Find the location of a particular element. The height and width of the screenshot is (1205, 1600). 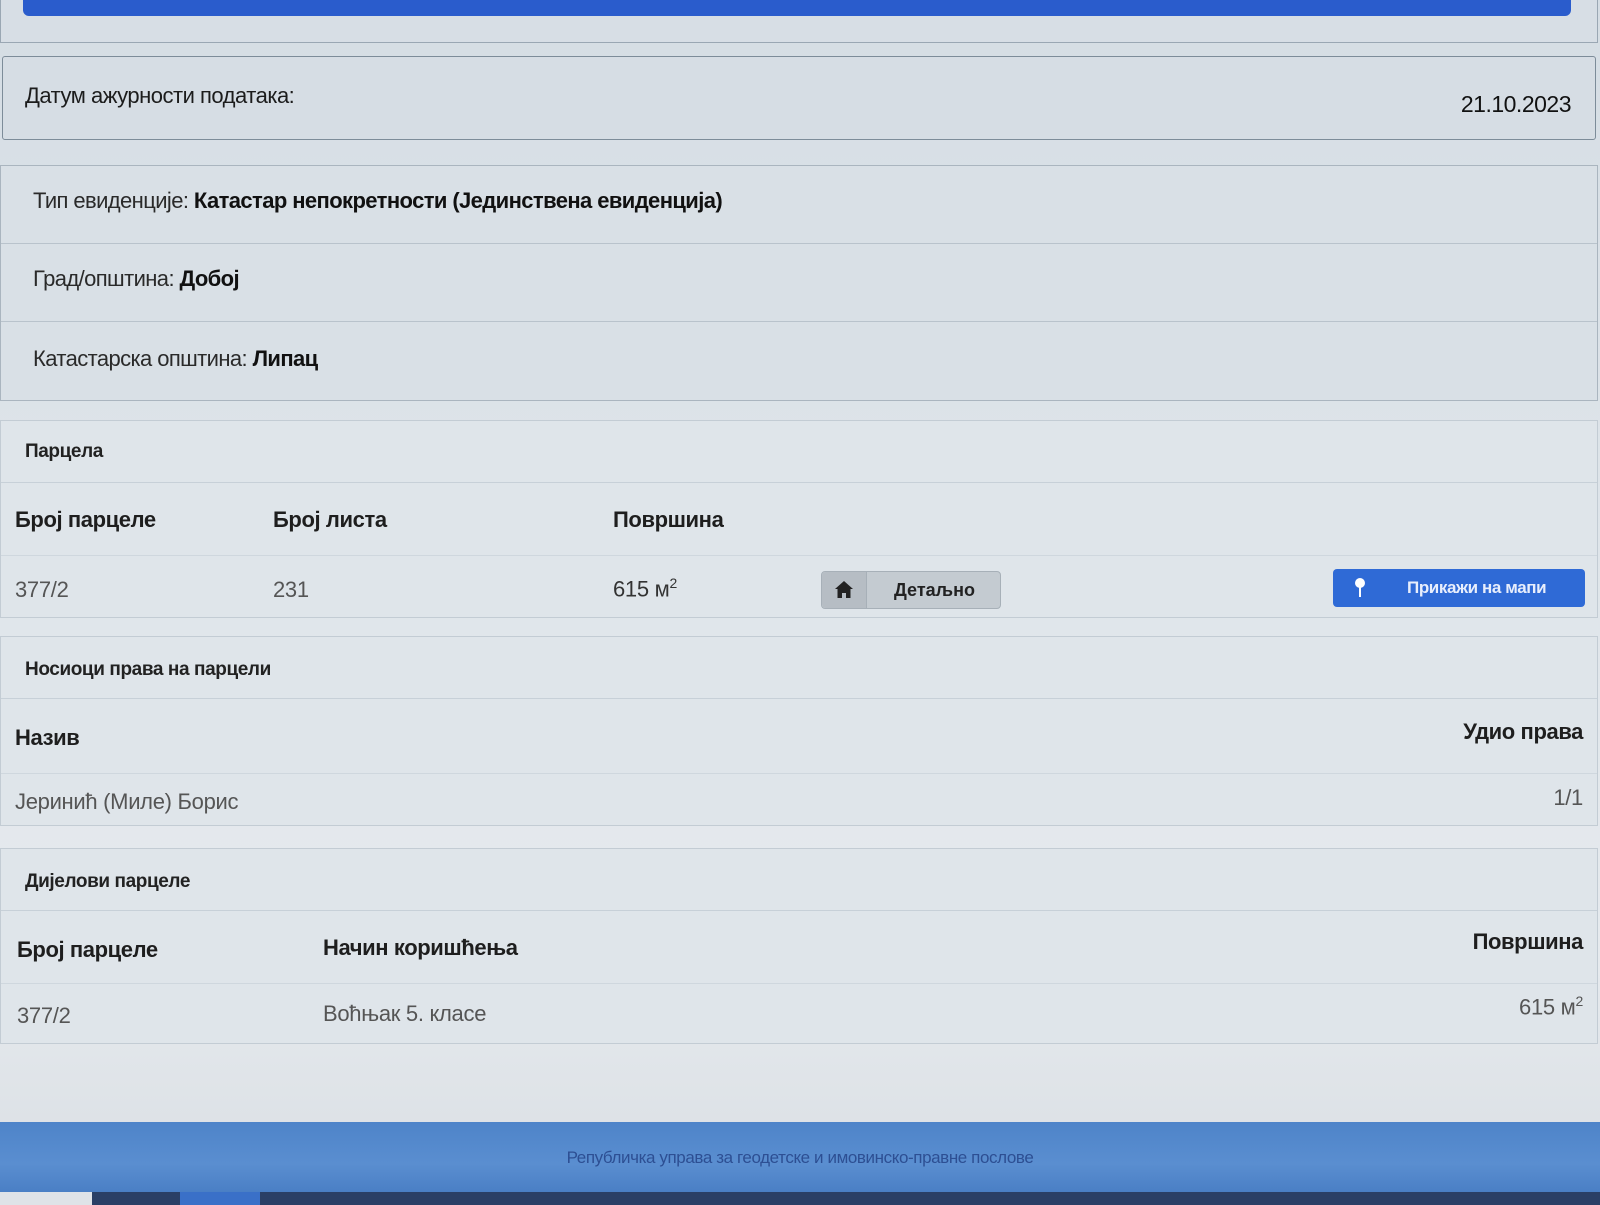

cadastral-municipality-value: Липац is located at coordinates (285, 358).